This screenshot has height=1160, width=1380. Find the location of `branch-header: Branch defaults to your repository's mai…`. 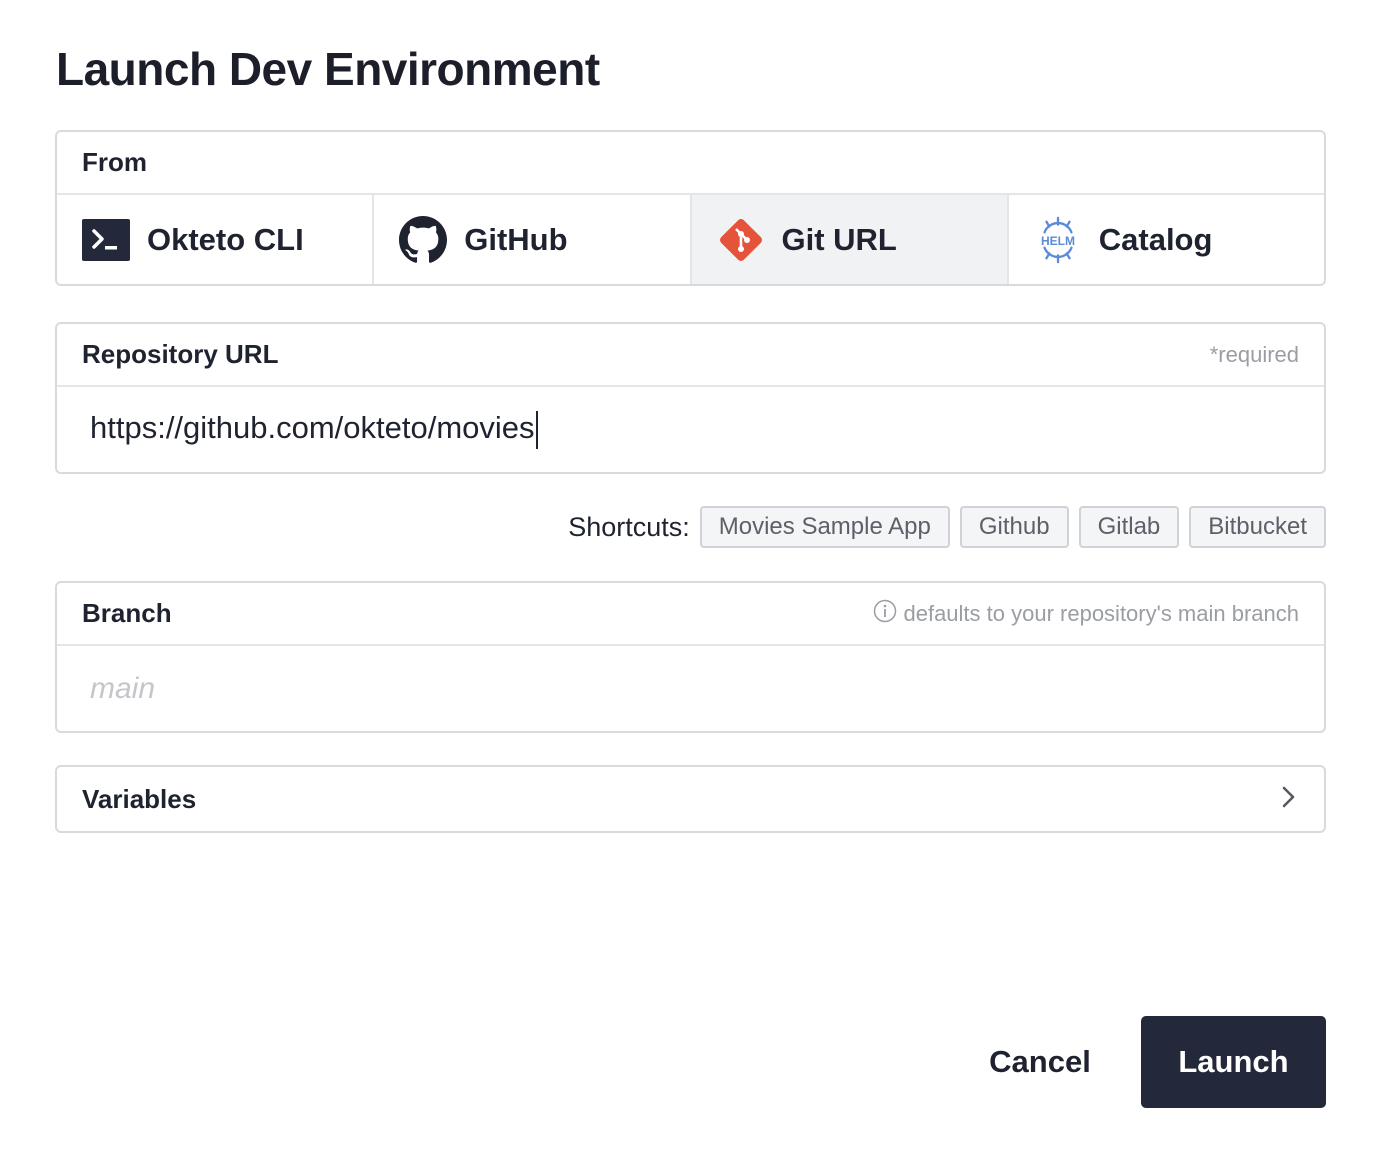

branch-header: Branch defaults to your repository's mai… is located at coordinates (690, 614).